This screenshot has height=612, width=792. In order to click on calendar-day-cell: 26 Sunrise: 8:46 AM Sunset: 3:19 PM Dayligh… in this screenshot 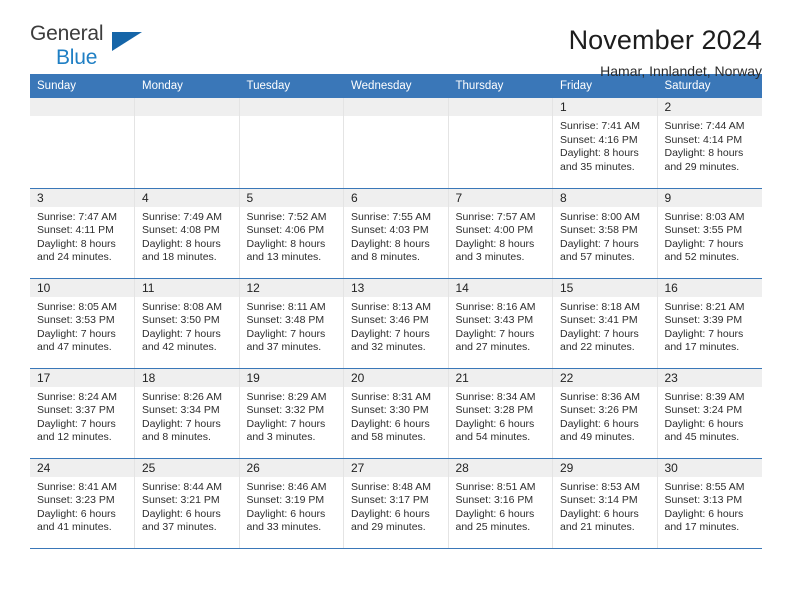, I will do `click(291, 503)`.